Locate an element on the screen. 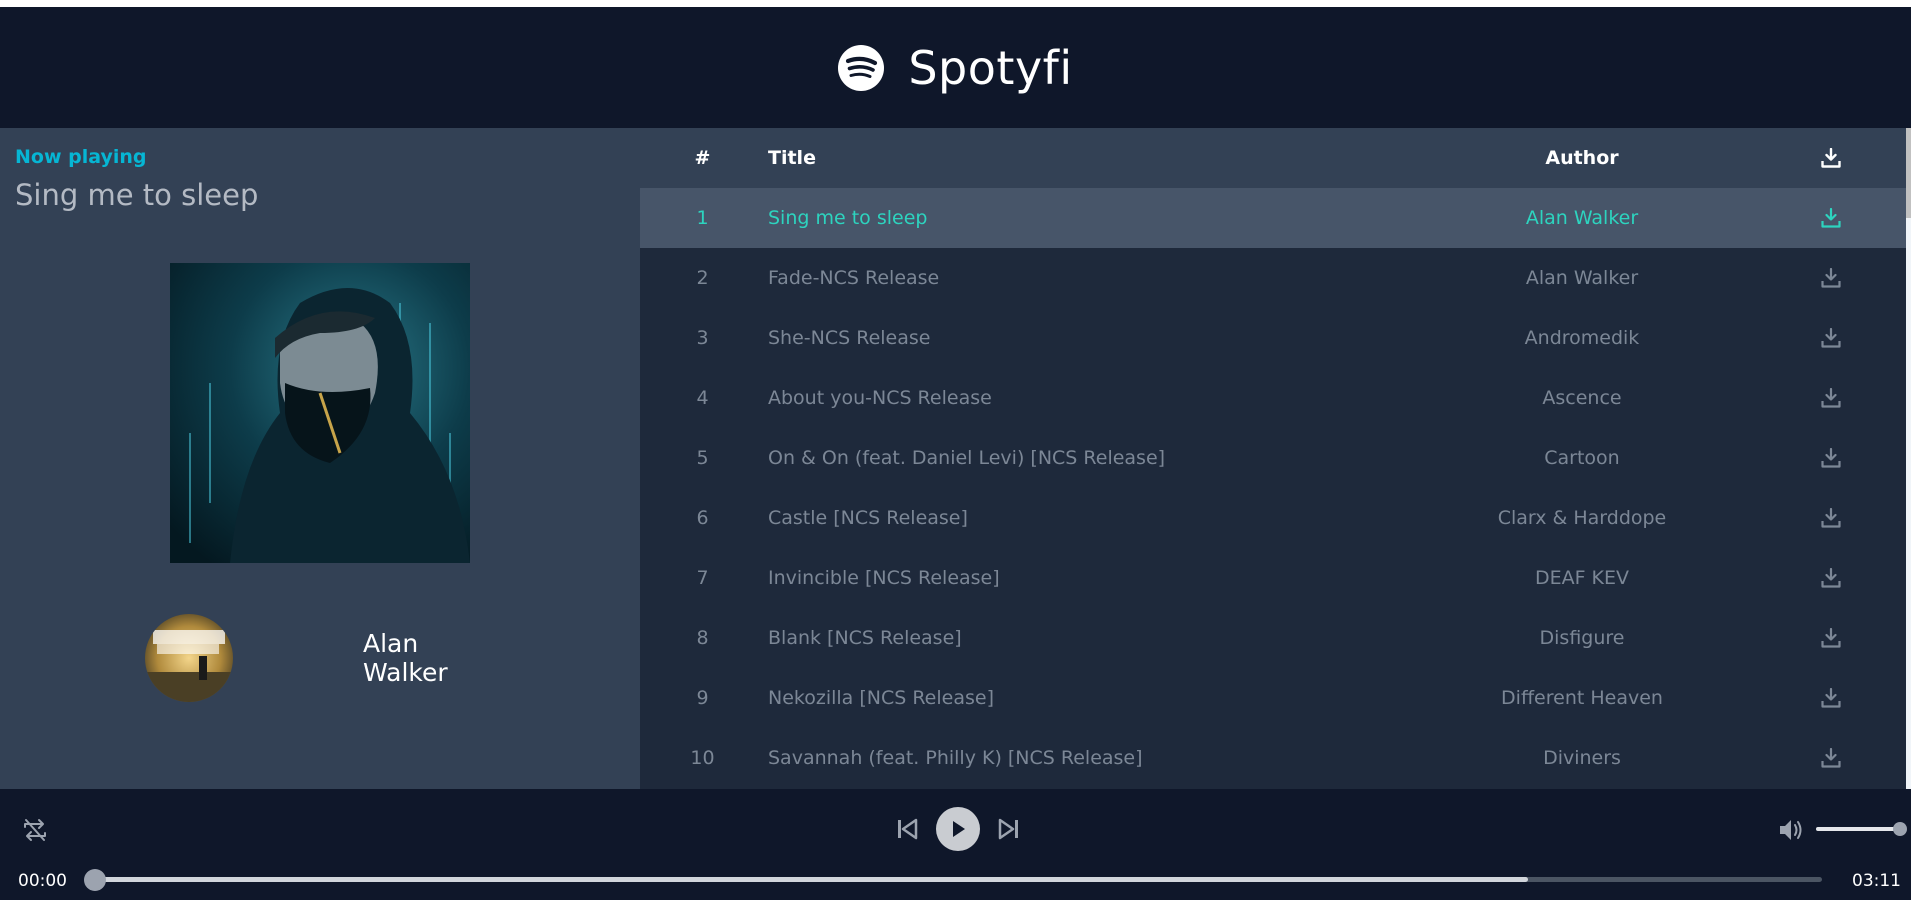  progress-knob is located at coordinates (95, 880).